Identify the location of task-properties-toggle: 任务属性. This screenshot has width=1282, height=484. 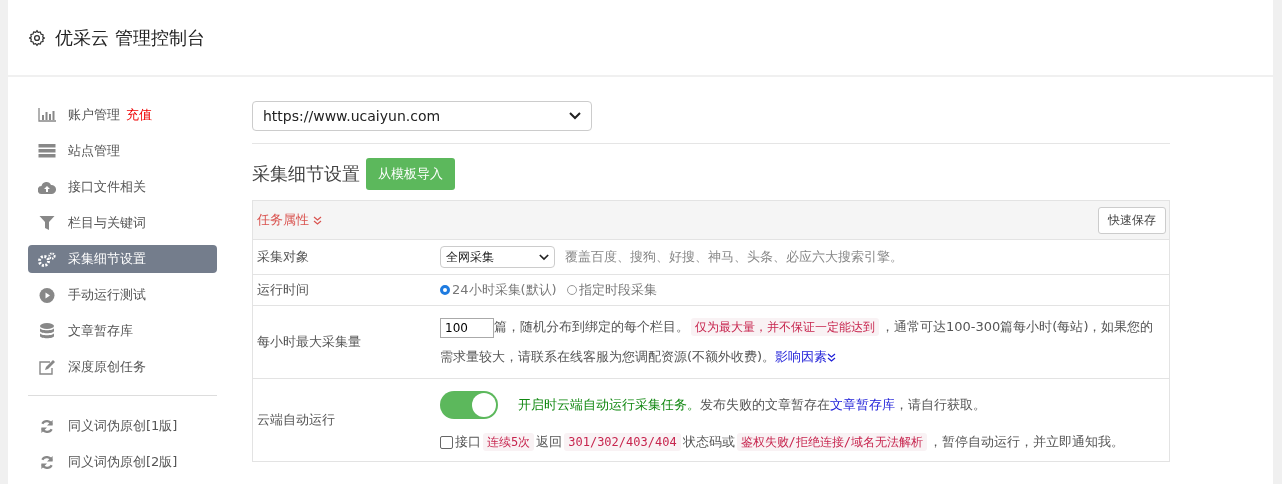
(289, 220).